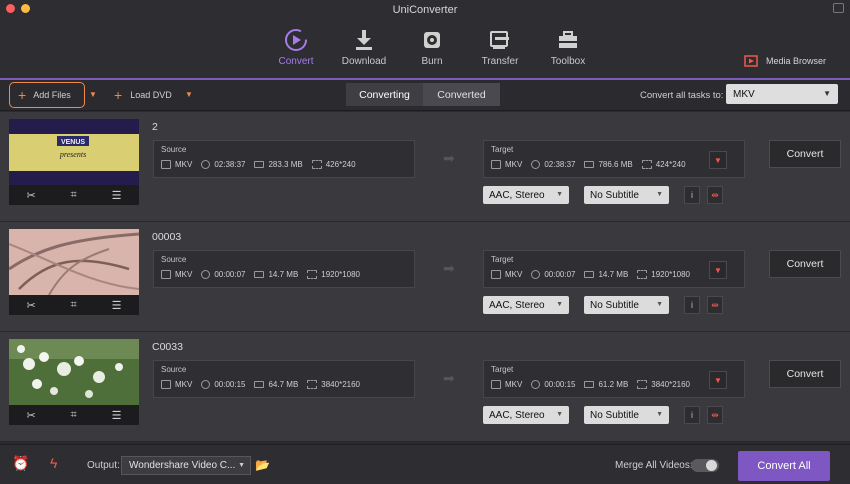  Describe the element at coordinates (568, 46) in the screenshot. I see `nav-toolbox: Toolbox` at that location.